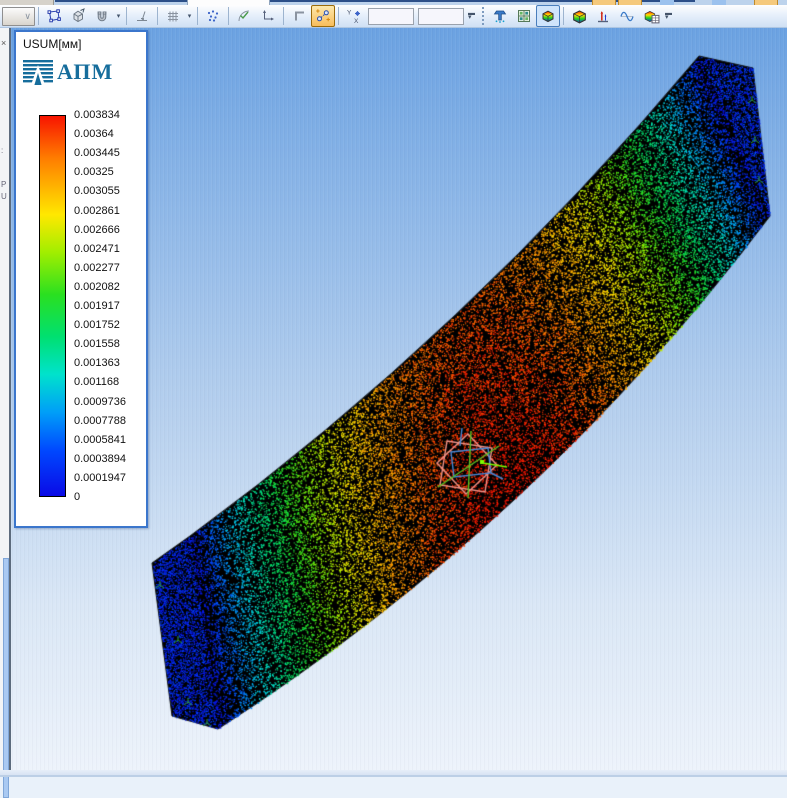 The width and height of the screenshot is (787, 798). What do you see at coordinates (27, 15) in the screenshot?
I see `chevron-down-icon: ∨` at bounding box center [27, 15].